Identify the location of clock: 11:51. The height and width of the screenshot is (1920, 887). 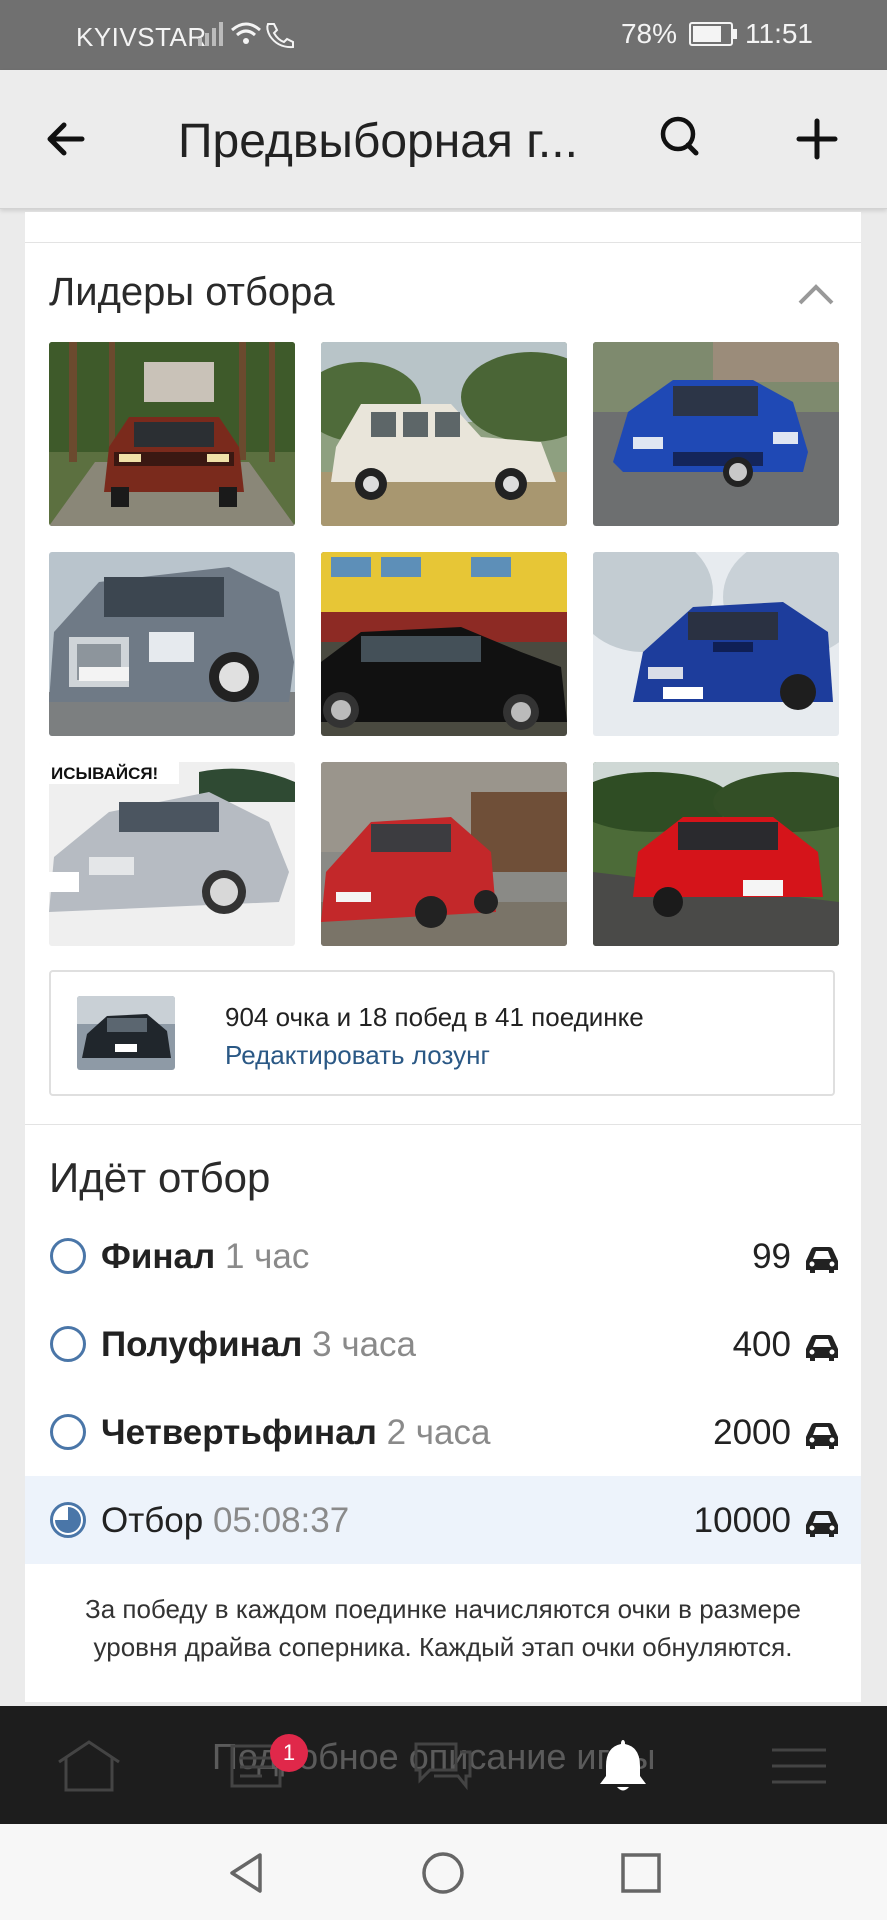
(779, 33).